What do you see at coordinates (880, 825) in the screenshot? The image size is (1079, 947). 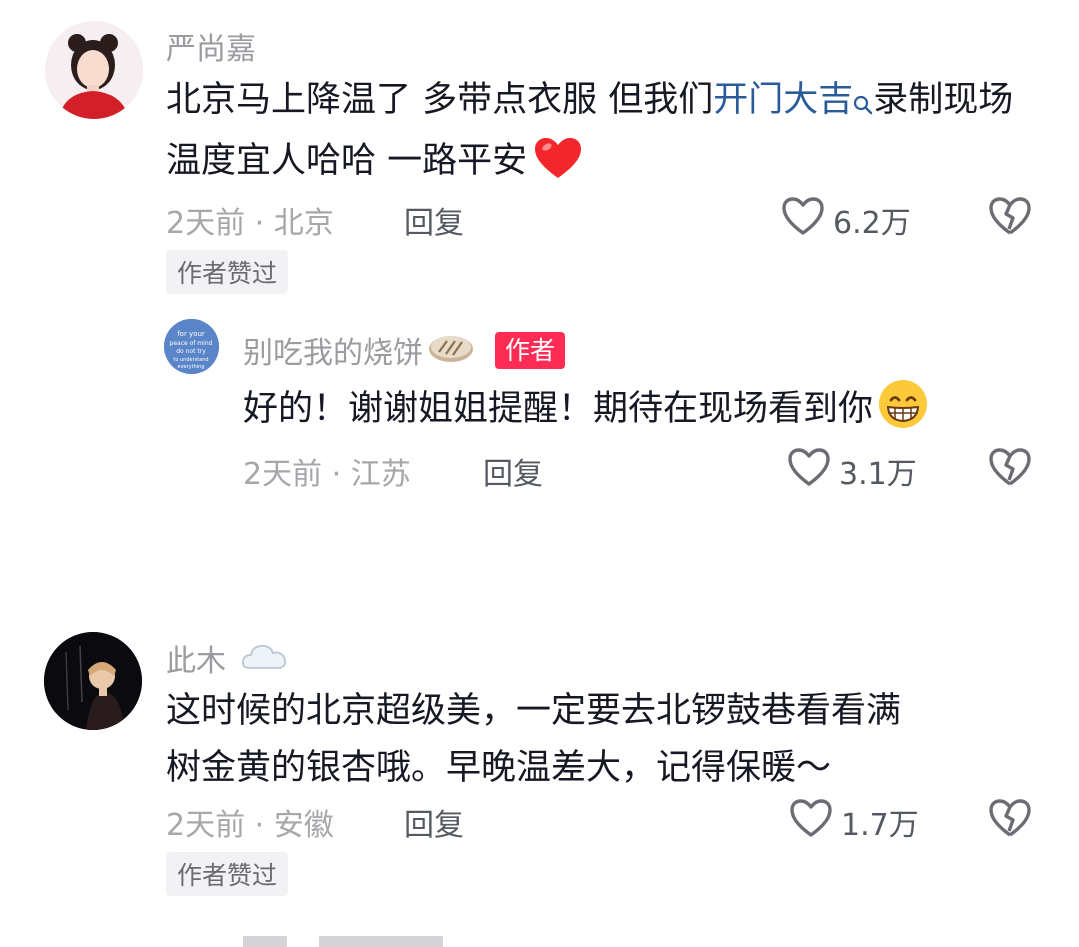 I see `comment2-like-count: 1.7万` at bounding box center [880, 825].